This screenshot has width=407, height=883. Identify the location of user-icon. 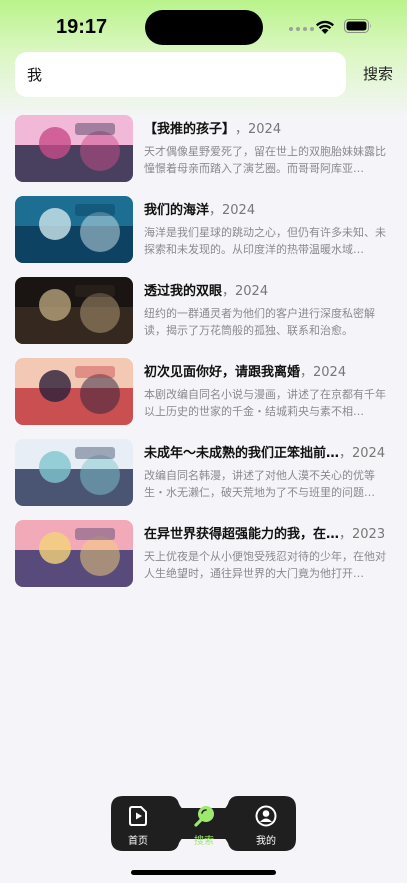
(266, 816).